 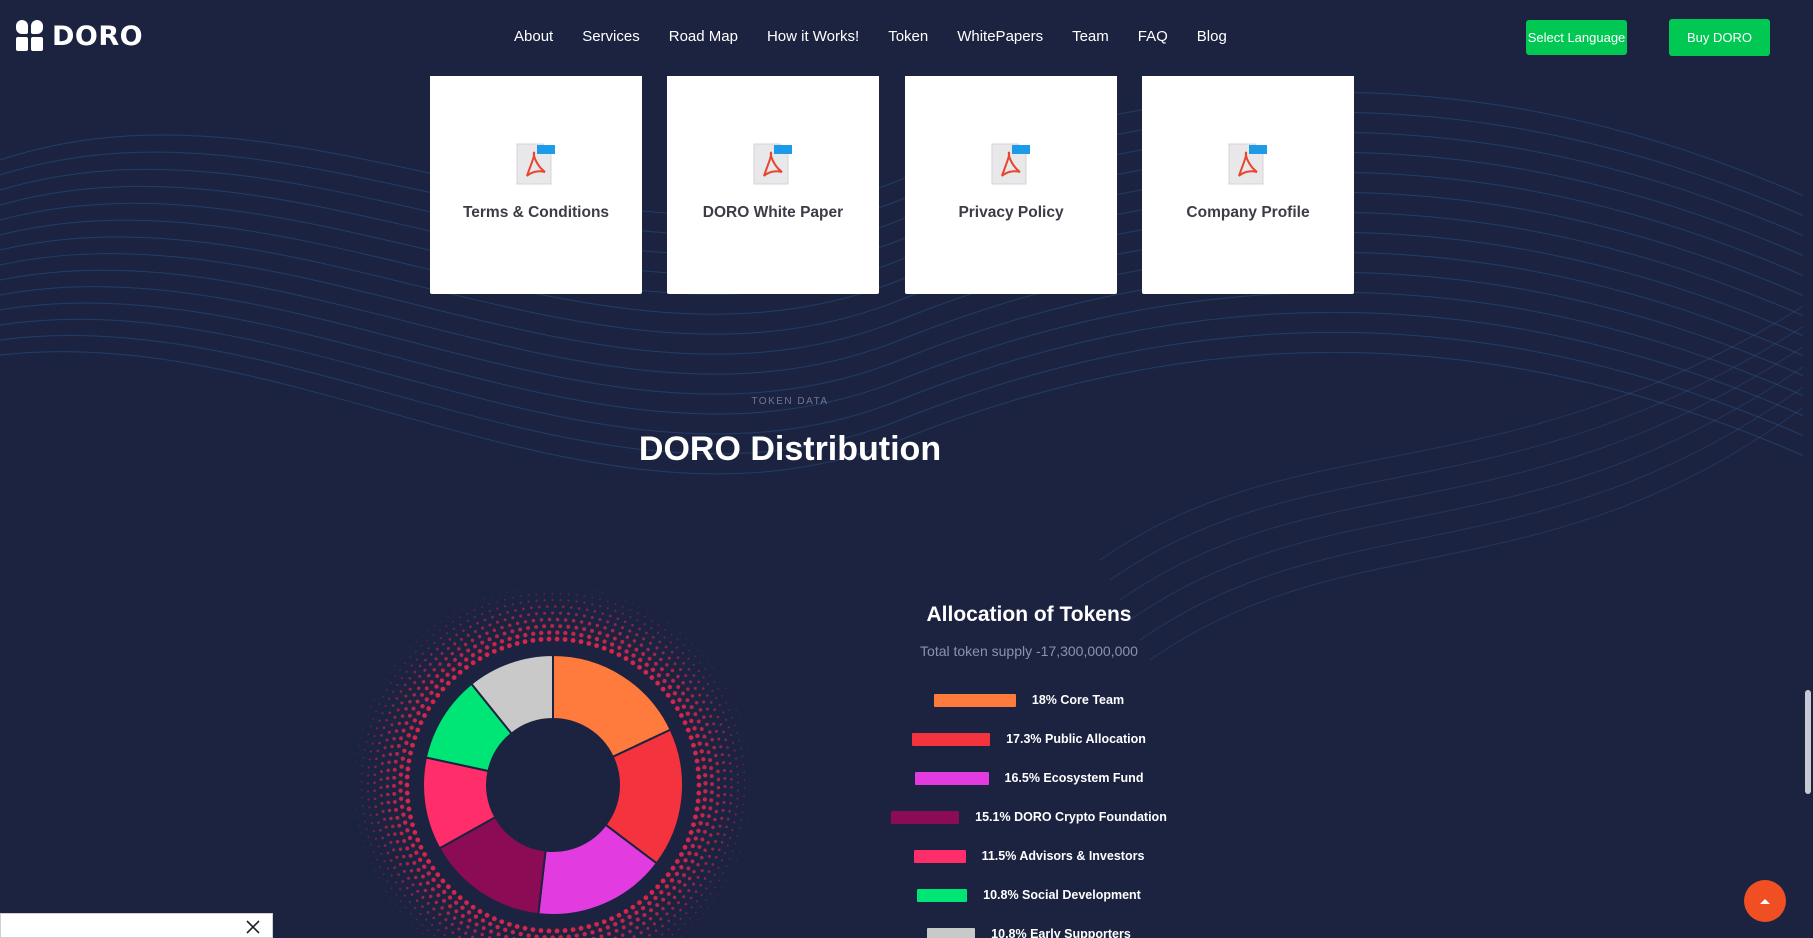 What do you see at coordinates (1719, 37) in the screenshot?
I see `buy-doro-button: Buy DORO` at bounding box center [1719, 37].